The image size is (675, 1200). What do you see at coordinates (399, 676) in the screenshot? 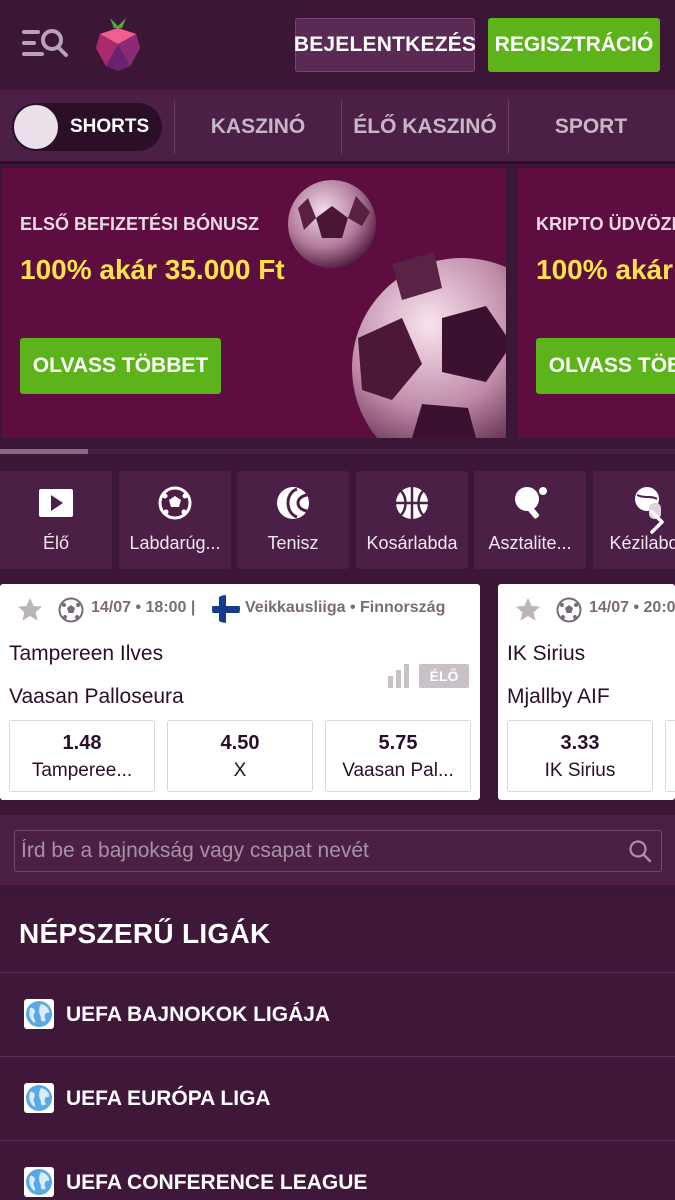
I see `stats-icon` at bounding box center [399, 676].